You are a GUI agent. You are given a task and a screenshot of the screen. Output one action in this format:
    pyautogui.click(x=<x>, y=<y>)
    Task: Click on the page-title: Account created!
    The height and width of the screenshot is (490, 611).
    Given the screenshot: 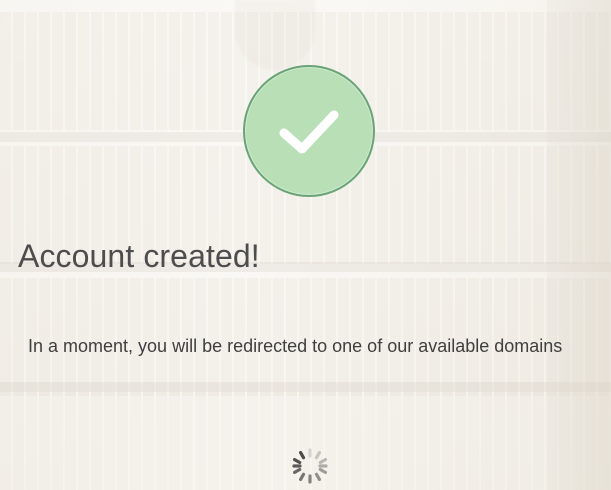 What is the action you would take?
    pyautogui.click(x=139, y=256)
    